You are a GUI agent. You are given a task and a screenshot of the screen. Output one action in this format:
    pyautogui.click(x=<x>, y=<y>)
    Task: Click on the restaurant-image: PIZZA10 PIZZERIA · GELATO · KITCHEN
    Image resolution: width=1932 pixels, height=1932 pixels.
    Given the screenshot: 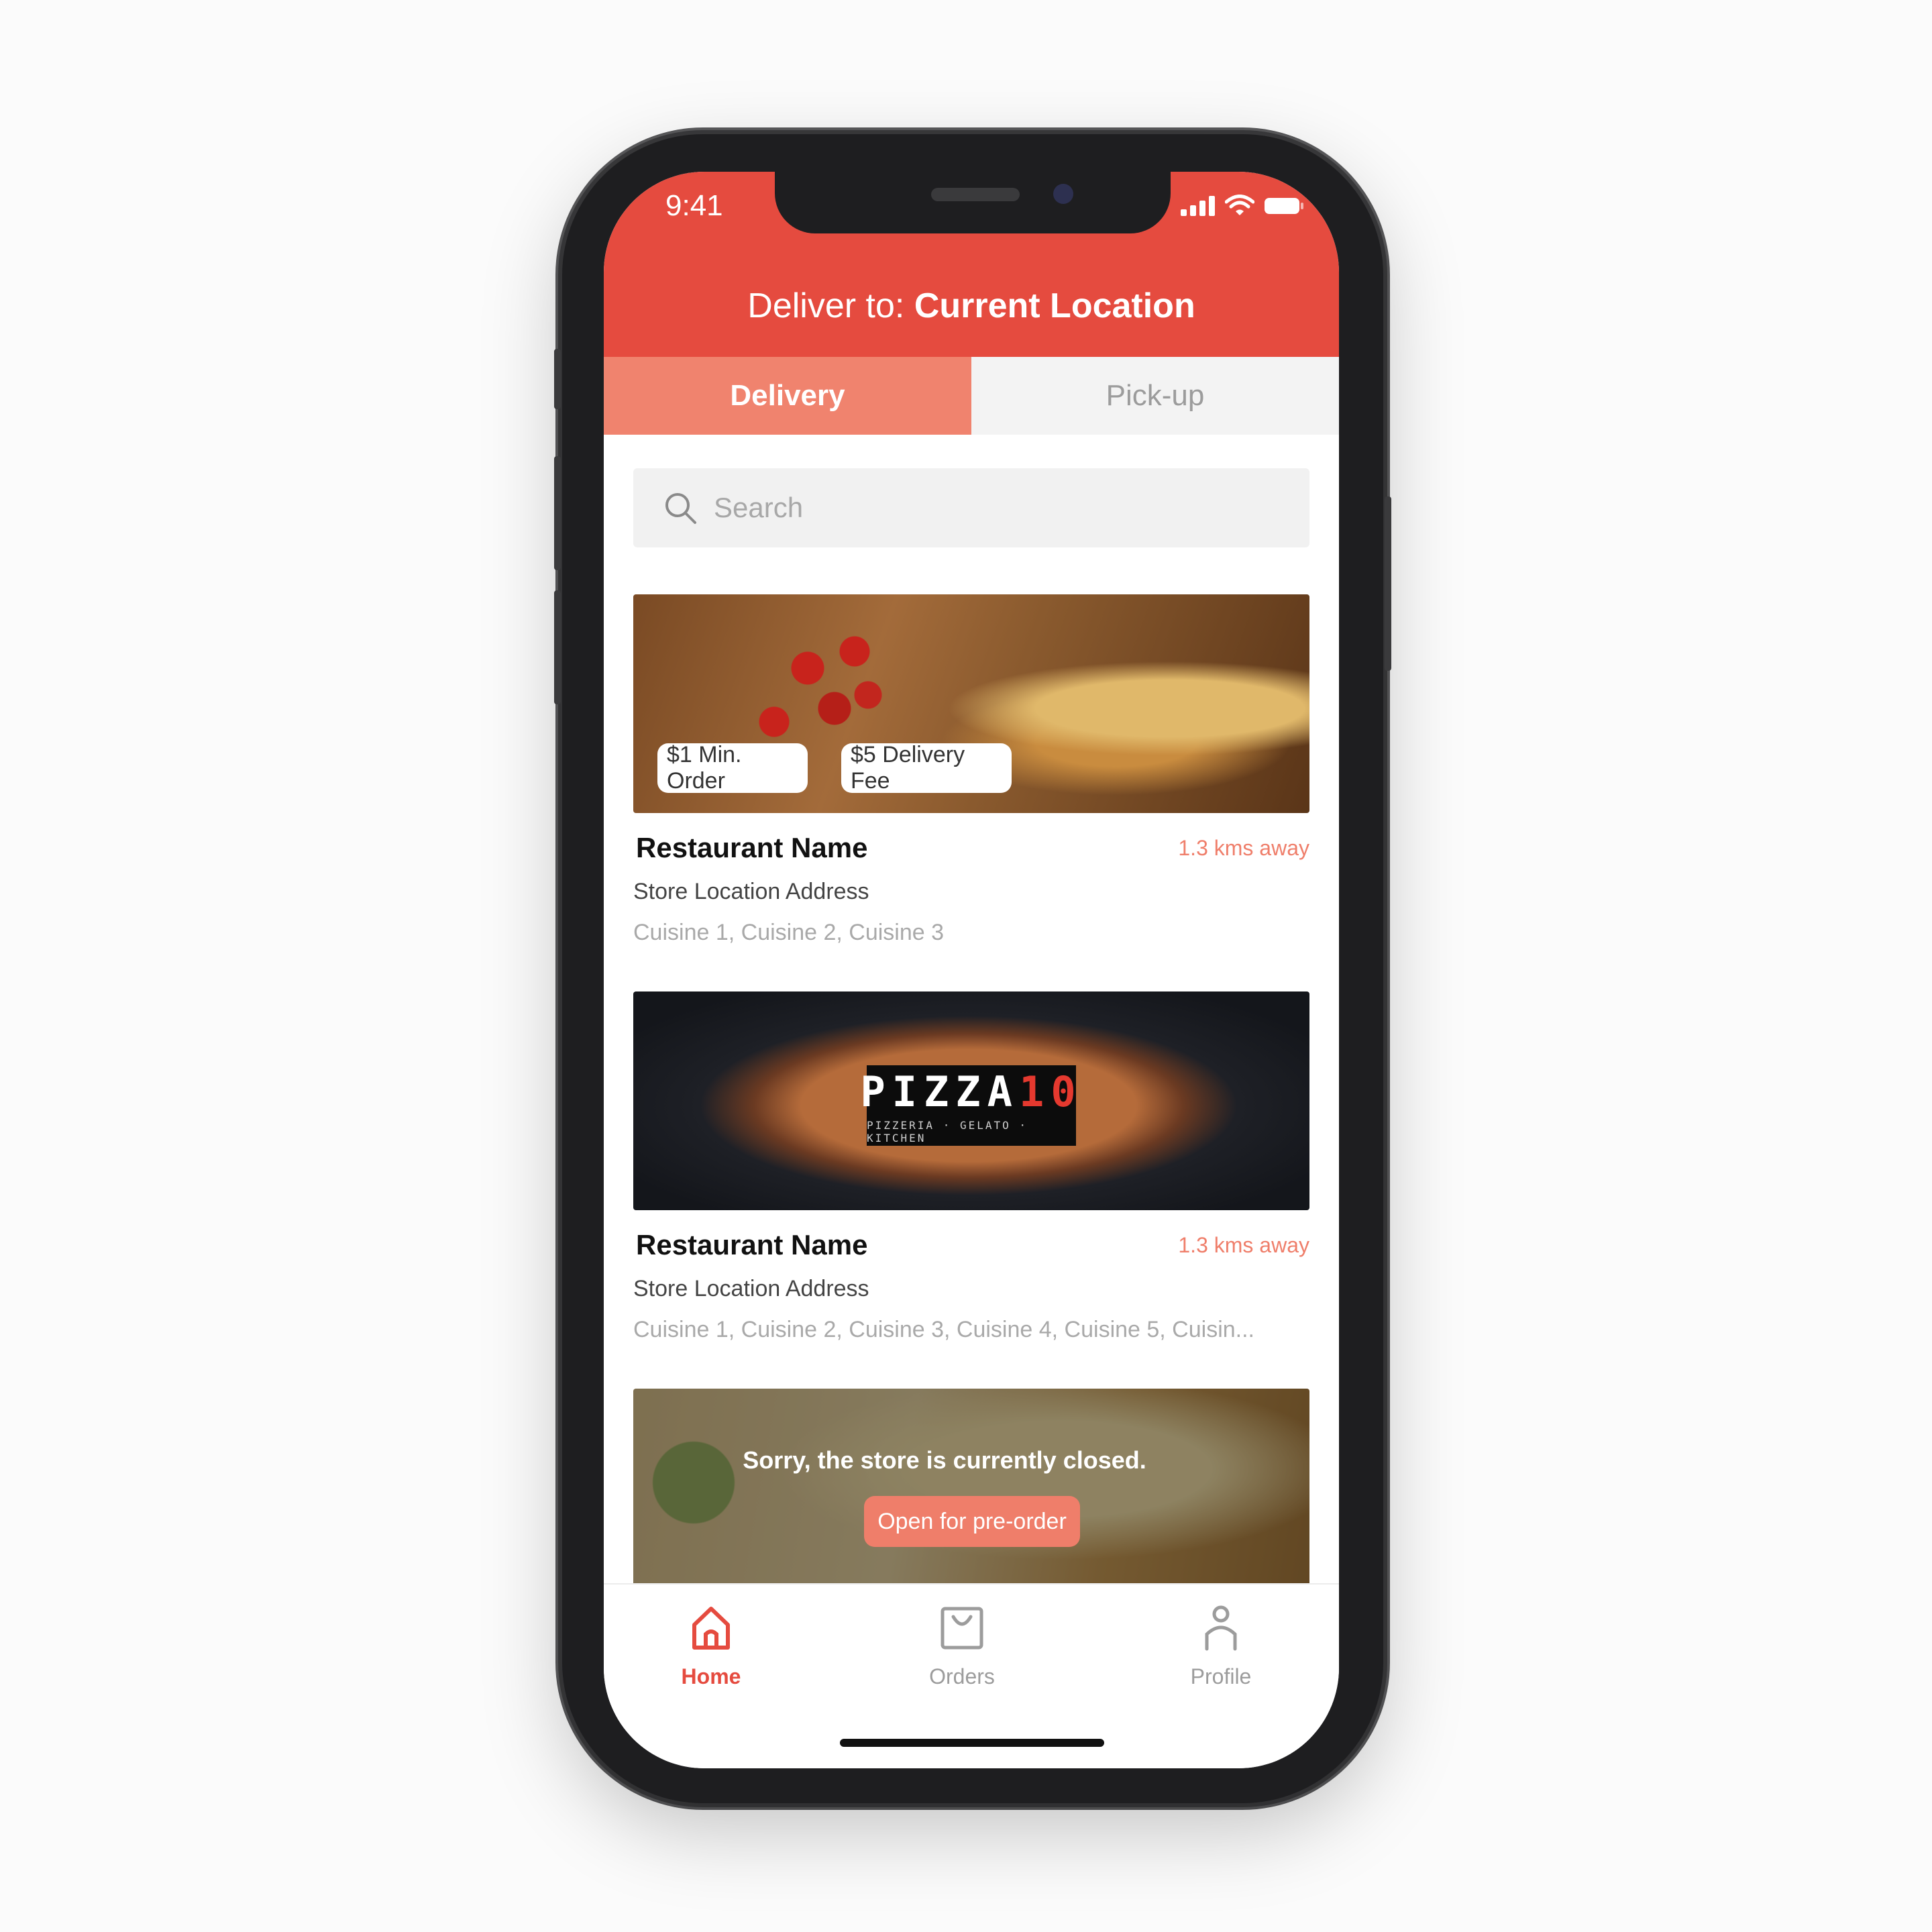 What is the action you would take?
    pyautogui.click(x=971, y=1100)
    